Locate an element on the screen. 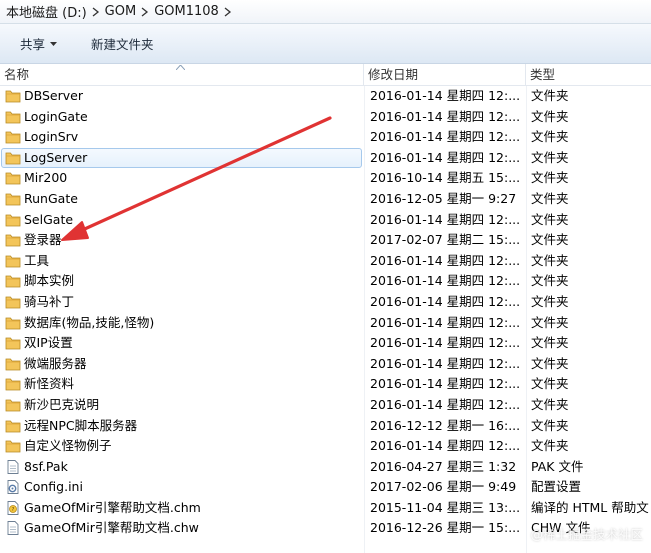 Image resolution: width=651 pixels, height=553 pixels. file-name: 工具 is located at coordinates (37, 260).